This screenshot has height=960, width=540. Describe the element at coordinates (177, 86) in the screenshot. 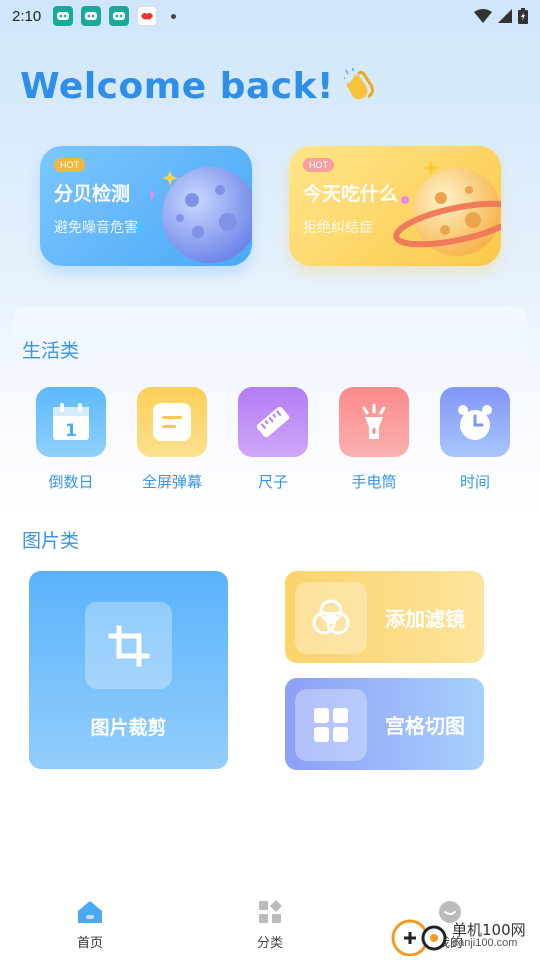

I see `welcome-title: Welcome back!` at that location.